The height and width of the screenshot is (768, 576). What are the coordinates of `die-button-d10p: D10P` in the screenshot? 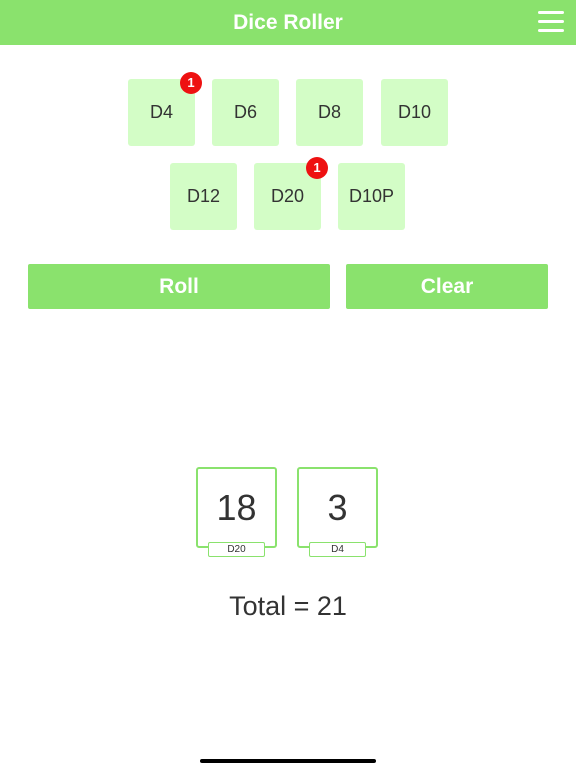 It's located at (371, 196).